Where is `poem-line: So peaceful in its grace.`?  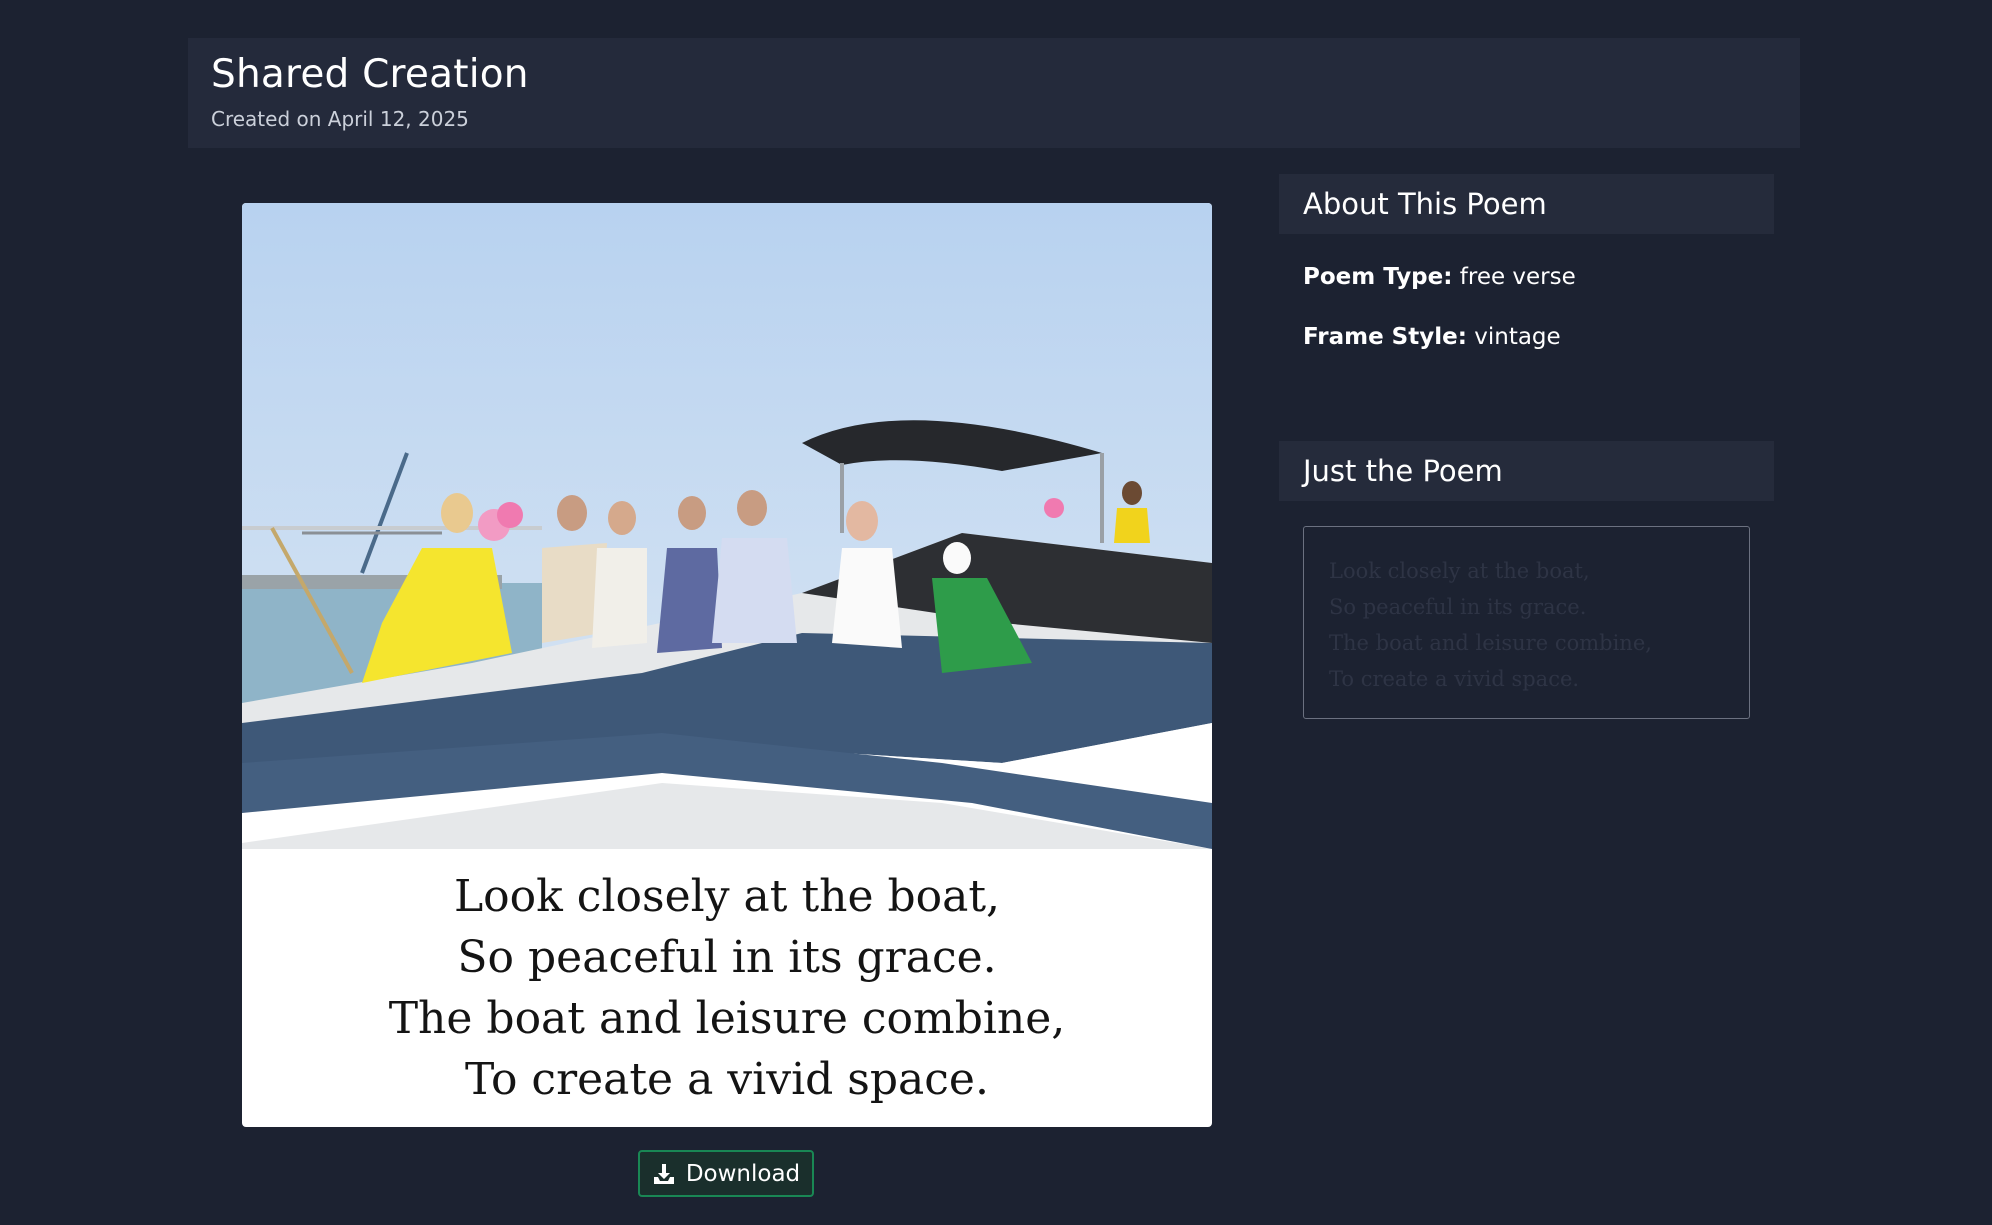
poem-line: So peaceful in its grace. is located at coordinates (727, 957).